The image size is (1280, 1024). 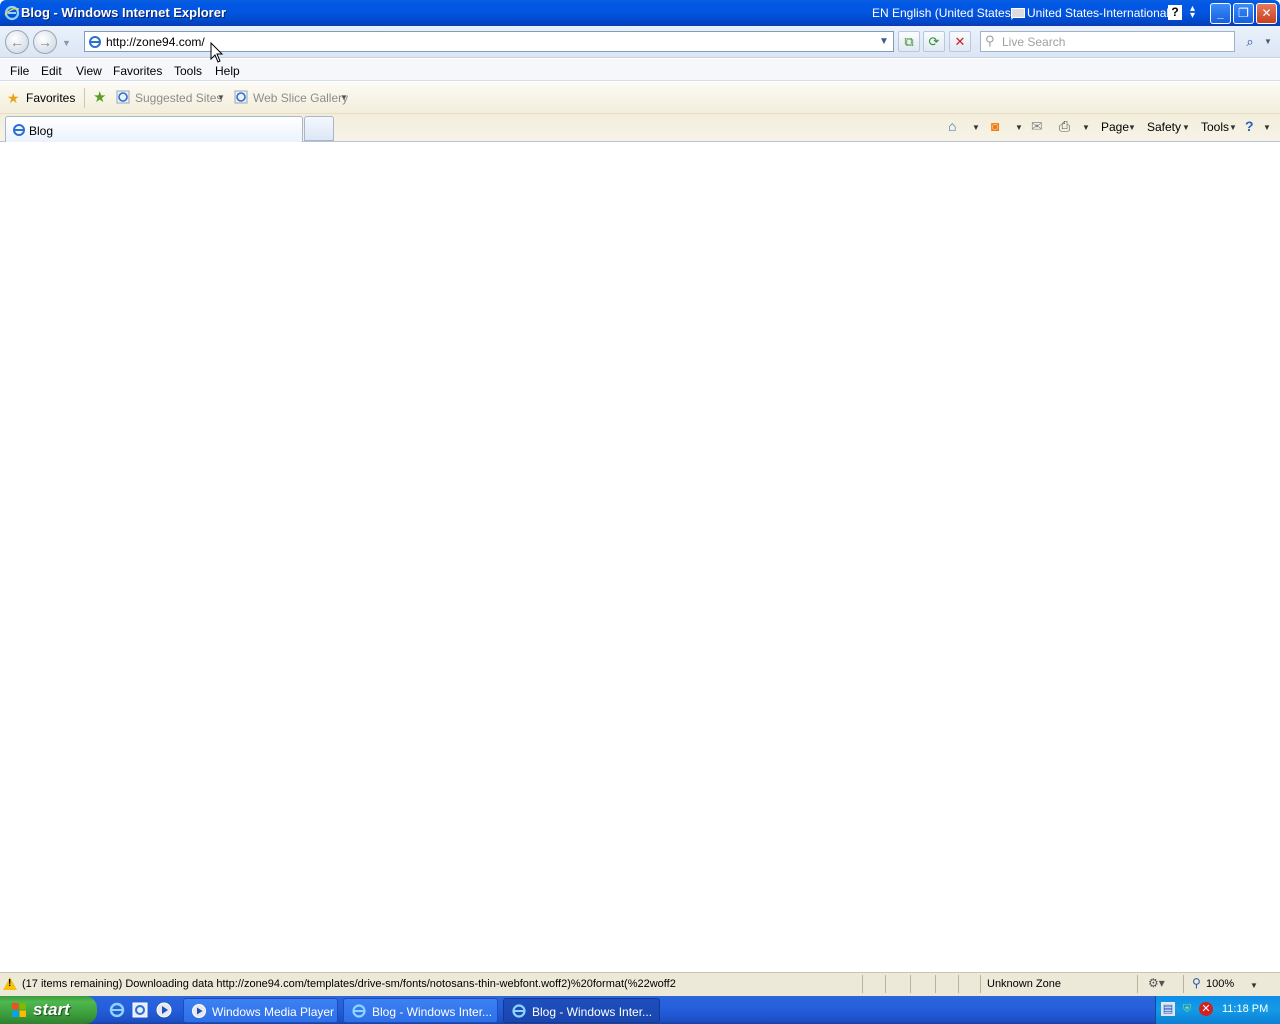 What do you see at coordinates (1192, 12) in the screenshot?
I see `langbar-options-icon: ▴ ▾` at bounding box center [1192, 12].